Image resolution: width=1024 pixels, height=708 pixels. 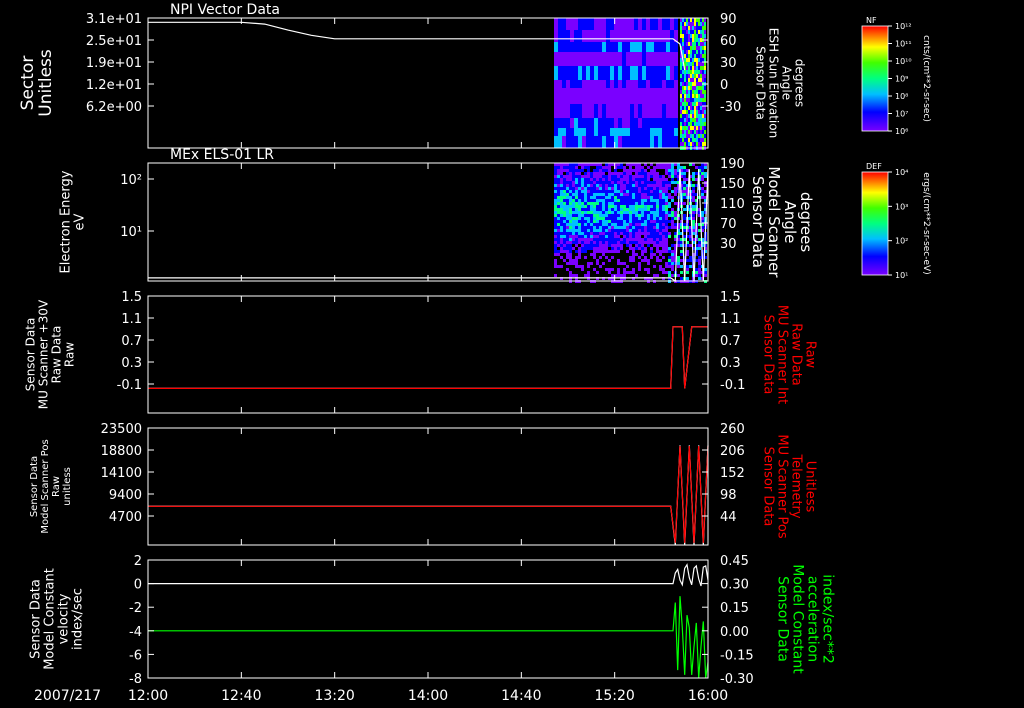 What do you see at coordinates (222, 155) in the screenshot?
I see `panel-title: MEx ELS-01 LR` at bounding box center [222, 155].